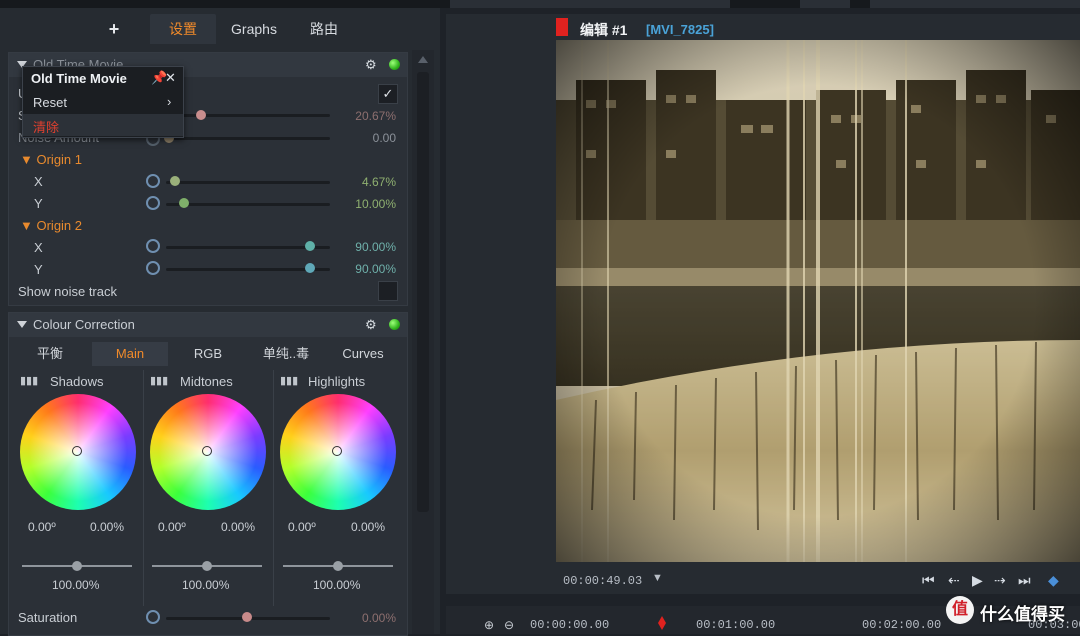  What do you see at coordinates (50, 354) in the screenshot?
I see `subtab-balance: 平衡` at bounding box center [50, 354].